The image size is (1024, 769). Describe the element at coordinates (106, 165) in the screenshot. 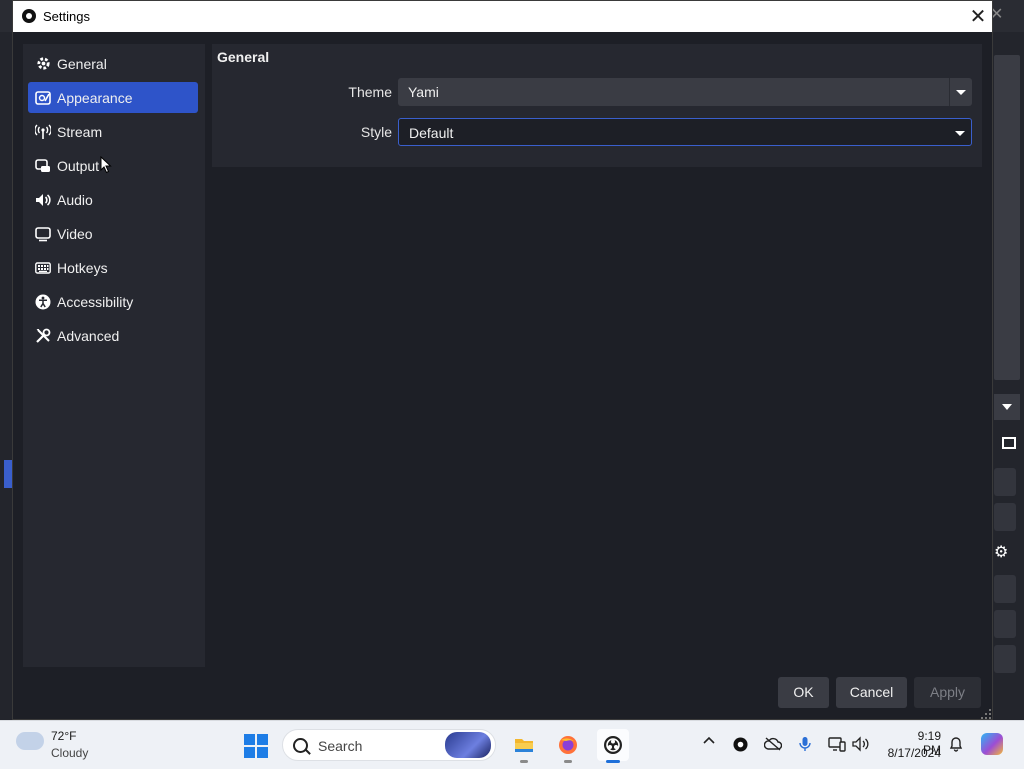

I see `mouse-cursor-icon` at that location.